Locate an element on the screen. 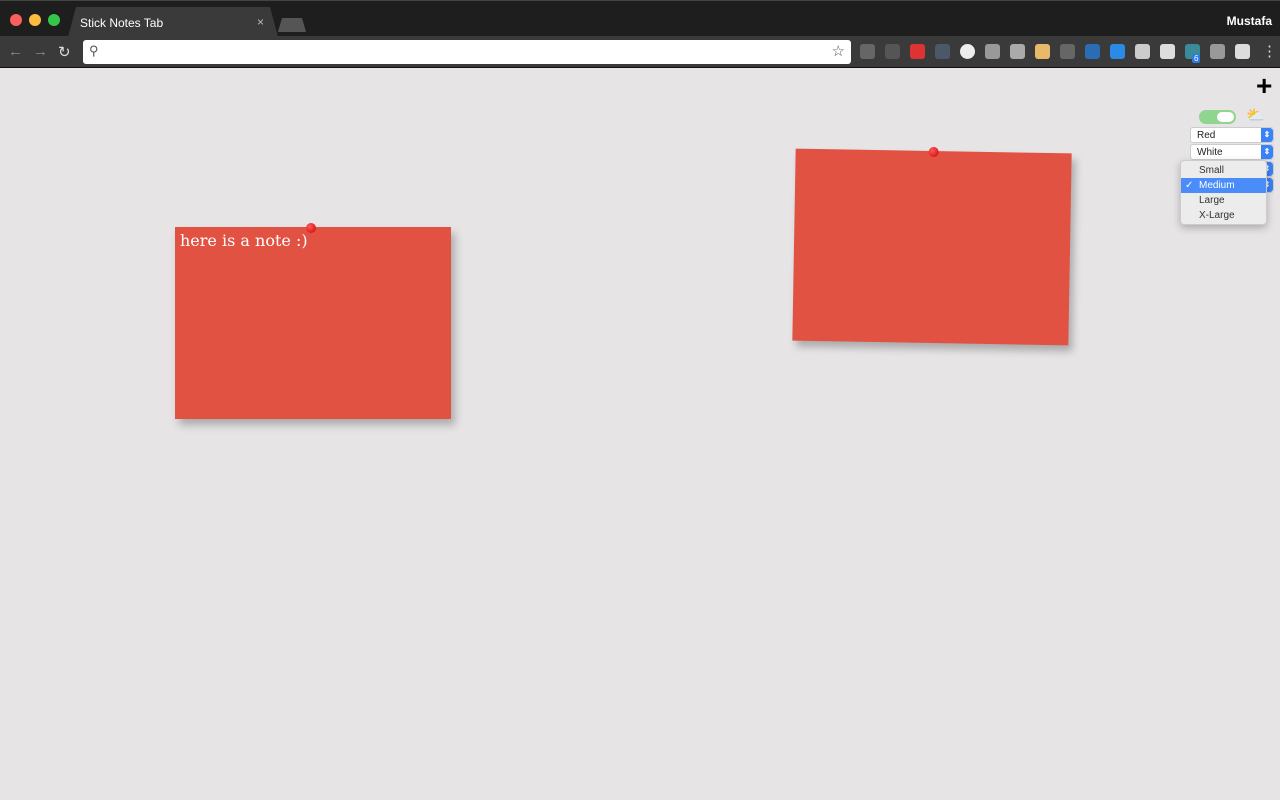 This screenshot has width=1280, height=800. note-color-select: Red ⇕ is located at coordinates (1232, 135).